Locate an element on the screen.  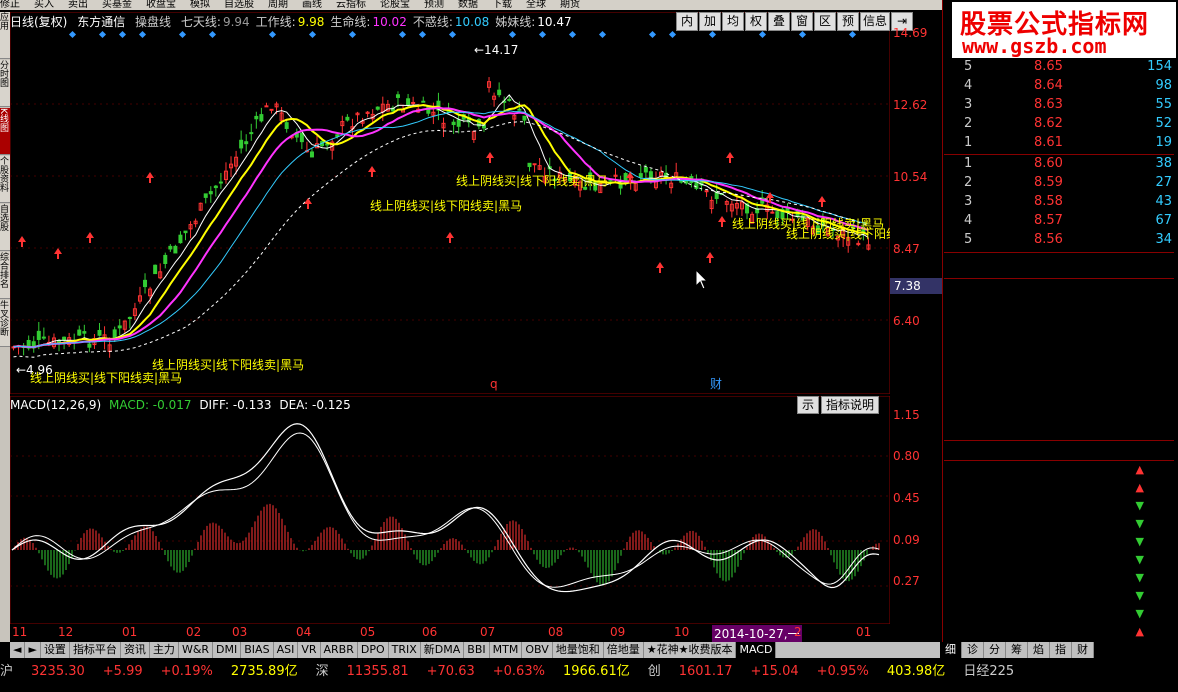
top-menu-item: 预测 is located at coordinates (434, 5).